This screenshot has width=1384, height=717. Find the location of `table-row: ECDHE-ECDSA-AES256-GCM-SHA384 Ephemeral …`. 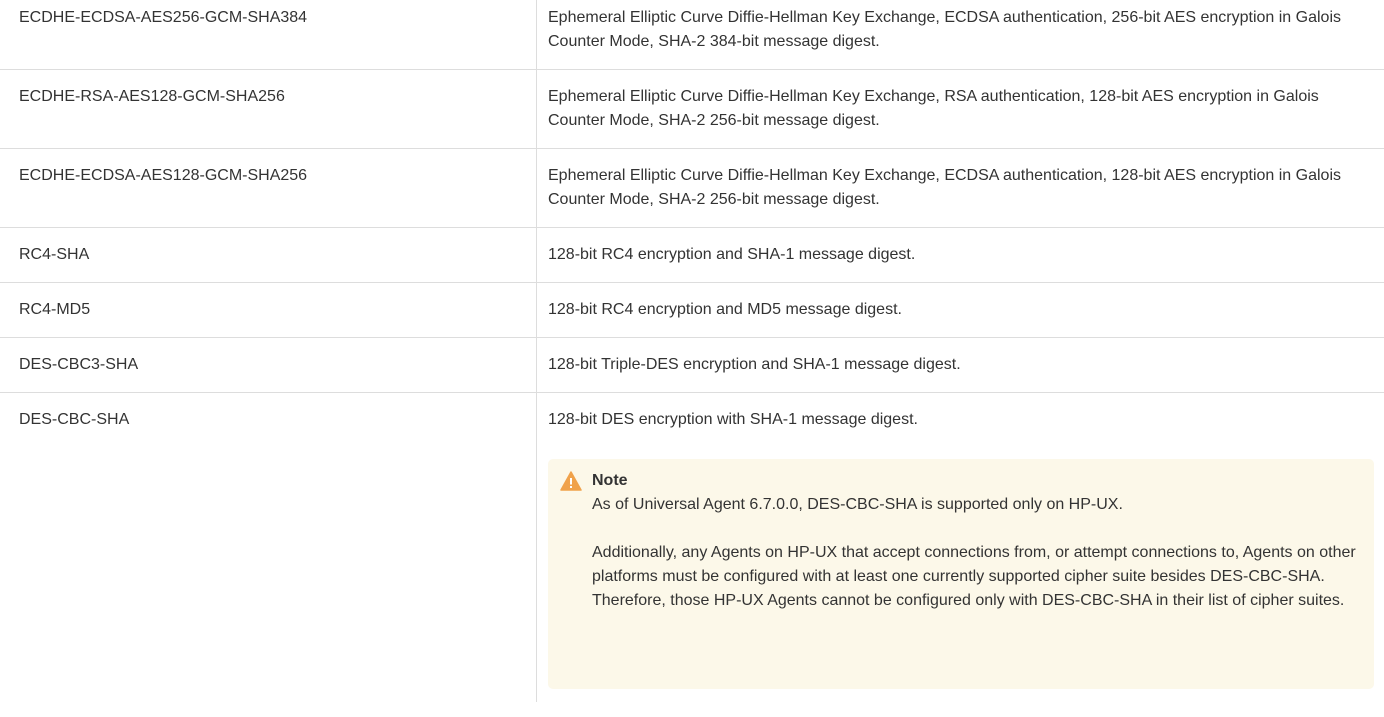

table-row: ECDHE-ECDSA-AES256-GCM-SHA384 Ephemeral … is located at coordinates (692, 35).